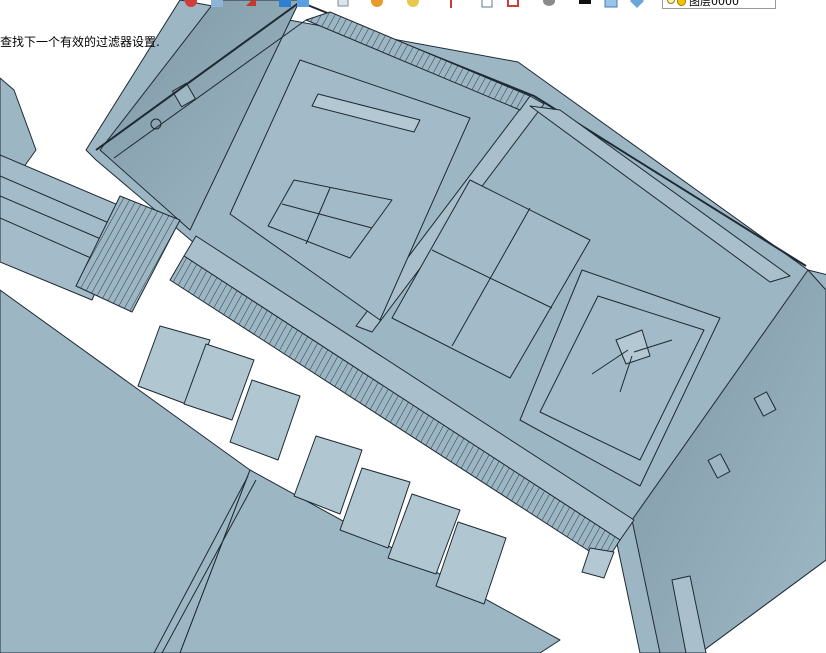 The image size is (826, 653). What do you see at coordinates (217, 4) in the screenshot?
I see `view-icon` at bounding box center [217, 4].